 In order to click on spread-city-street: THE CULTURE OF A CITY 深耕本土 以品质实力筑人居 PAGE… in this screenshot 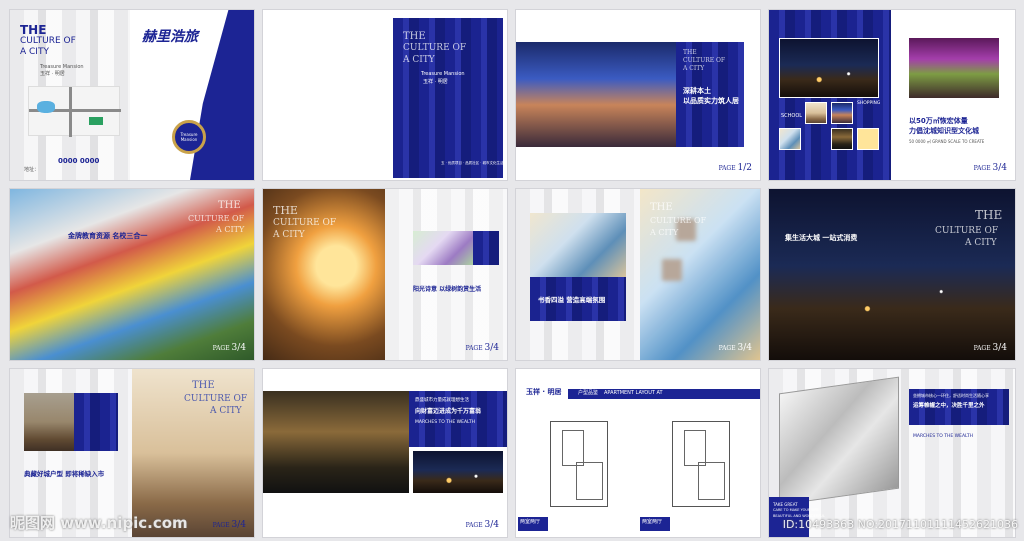, I will do `click(638, 95)`.